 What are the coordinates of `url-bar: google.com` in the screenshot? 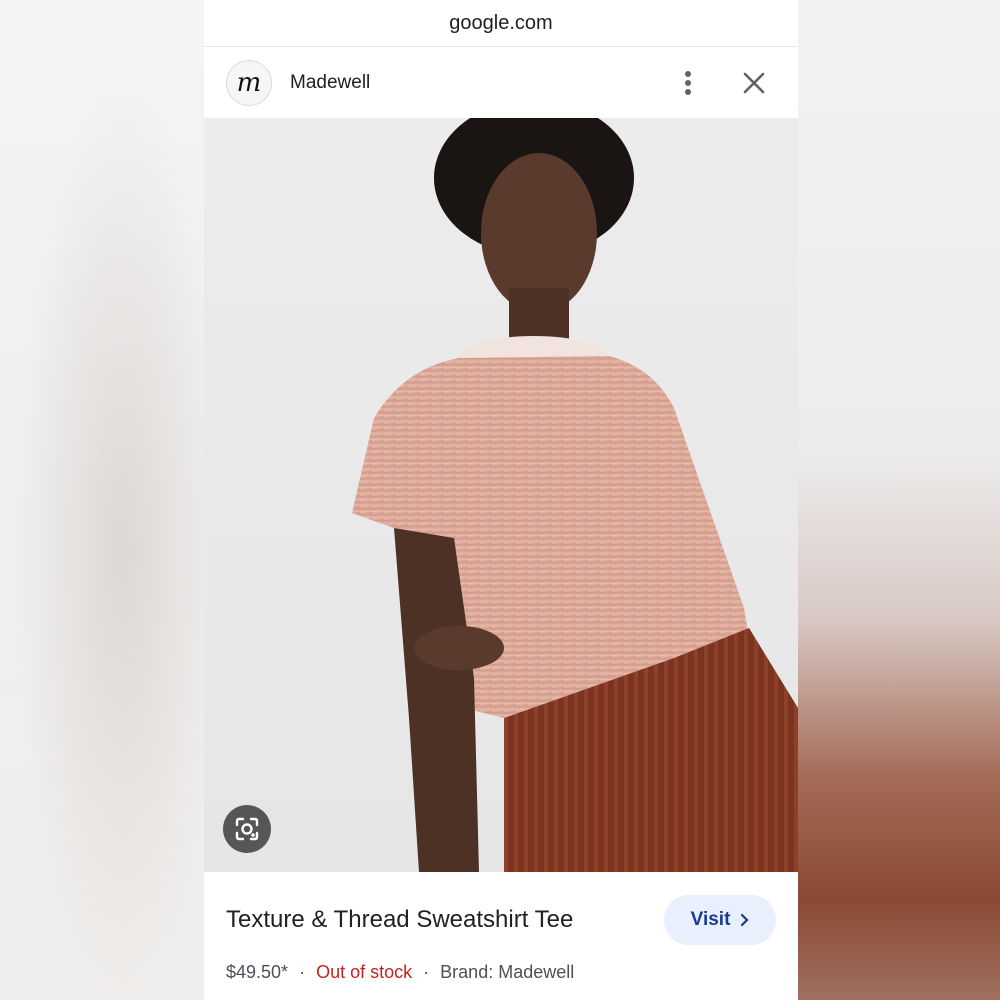 It's located at (501, 23).